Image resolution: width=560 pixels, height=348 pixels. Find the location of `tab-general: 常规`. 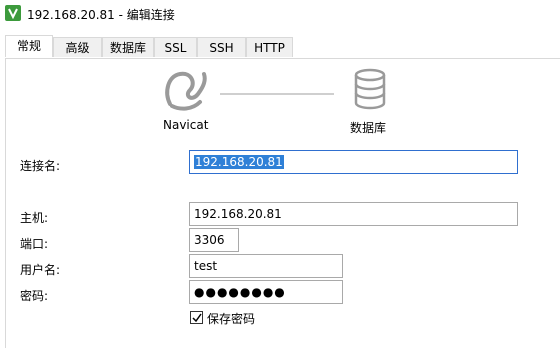

tab-general: 常规 is located at coordinates (29, 46).